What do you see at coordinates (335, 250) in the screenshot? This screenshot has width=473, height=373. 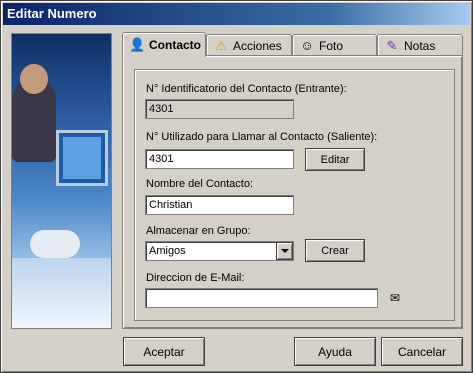 I see `create-group-button: Crear` at bounding box center [335, 250].